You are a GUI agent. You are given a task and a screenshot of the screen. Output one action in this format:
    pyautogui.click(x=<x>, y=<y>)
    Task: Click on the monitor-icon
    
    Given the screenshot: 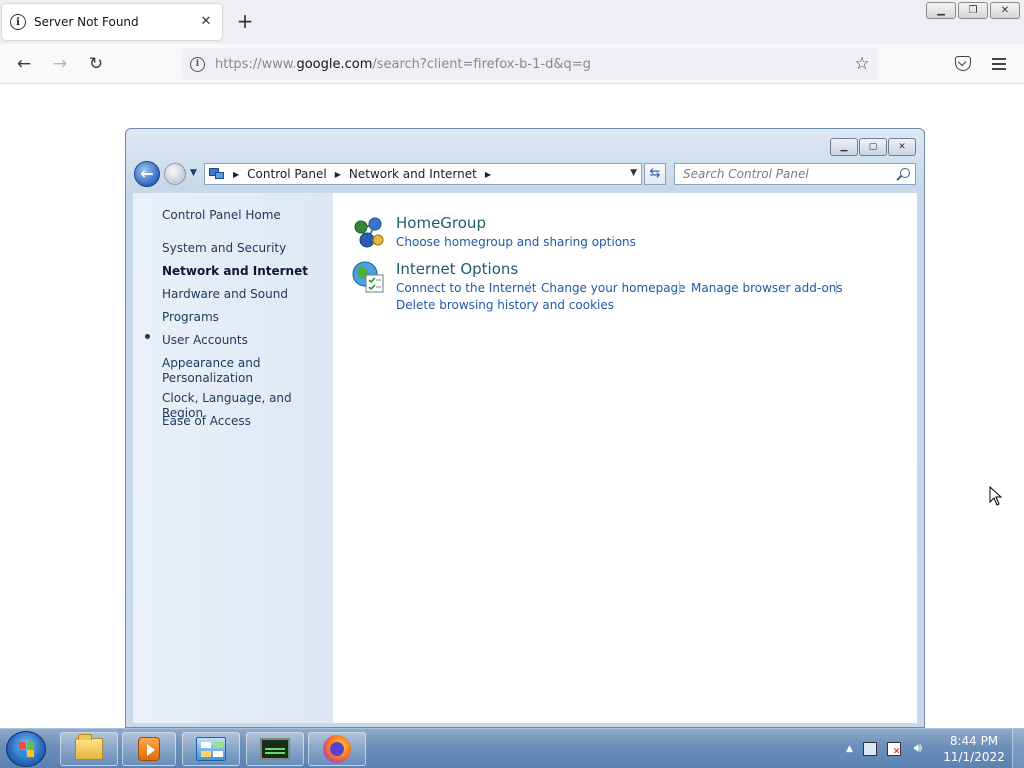 What is the action you would take?
    pyautogui.click(x=275, y=749)
    